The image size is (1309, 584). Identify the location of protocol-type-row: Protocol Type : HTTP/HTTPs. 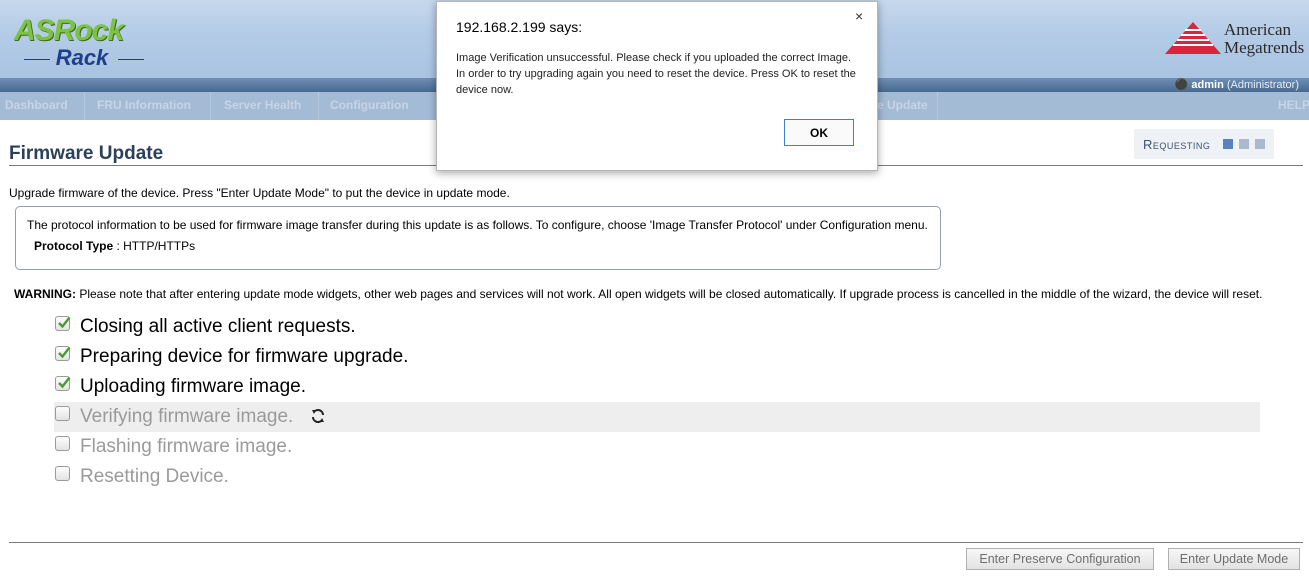
(114, 246).